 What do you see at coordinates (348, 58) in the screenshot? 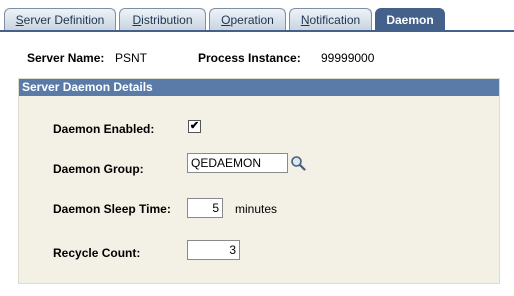
I see `process-instance-value: 99999000` at bounding box center [348, 58].